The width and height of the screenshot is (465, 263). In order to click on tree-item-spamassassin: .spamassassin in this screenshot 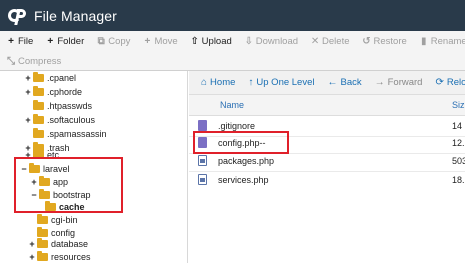, I will do `click(65, 134)`.